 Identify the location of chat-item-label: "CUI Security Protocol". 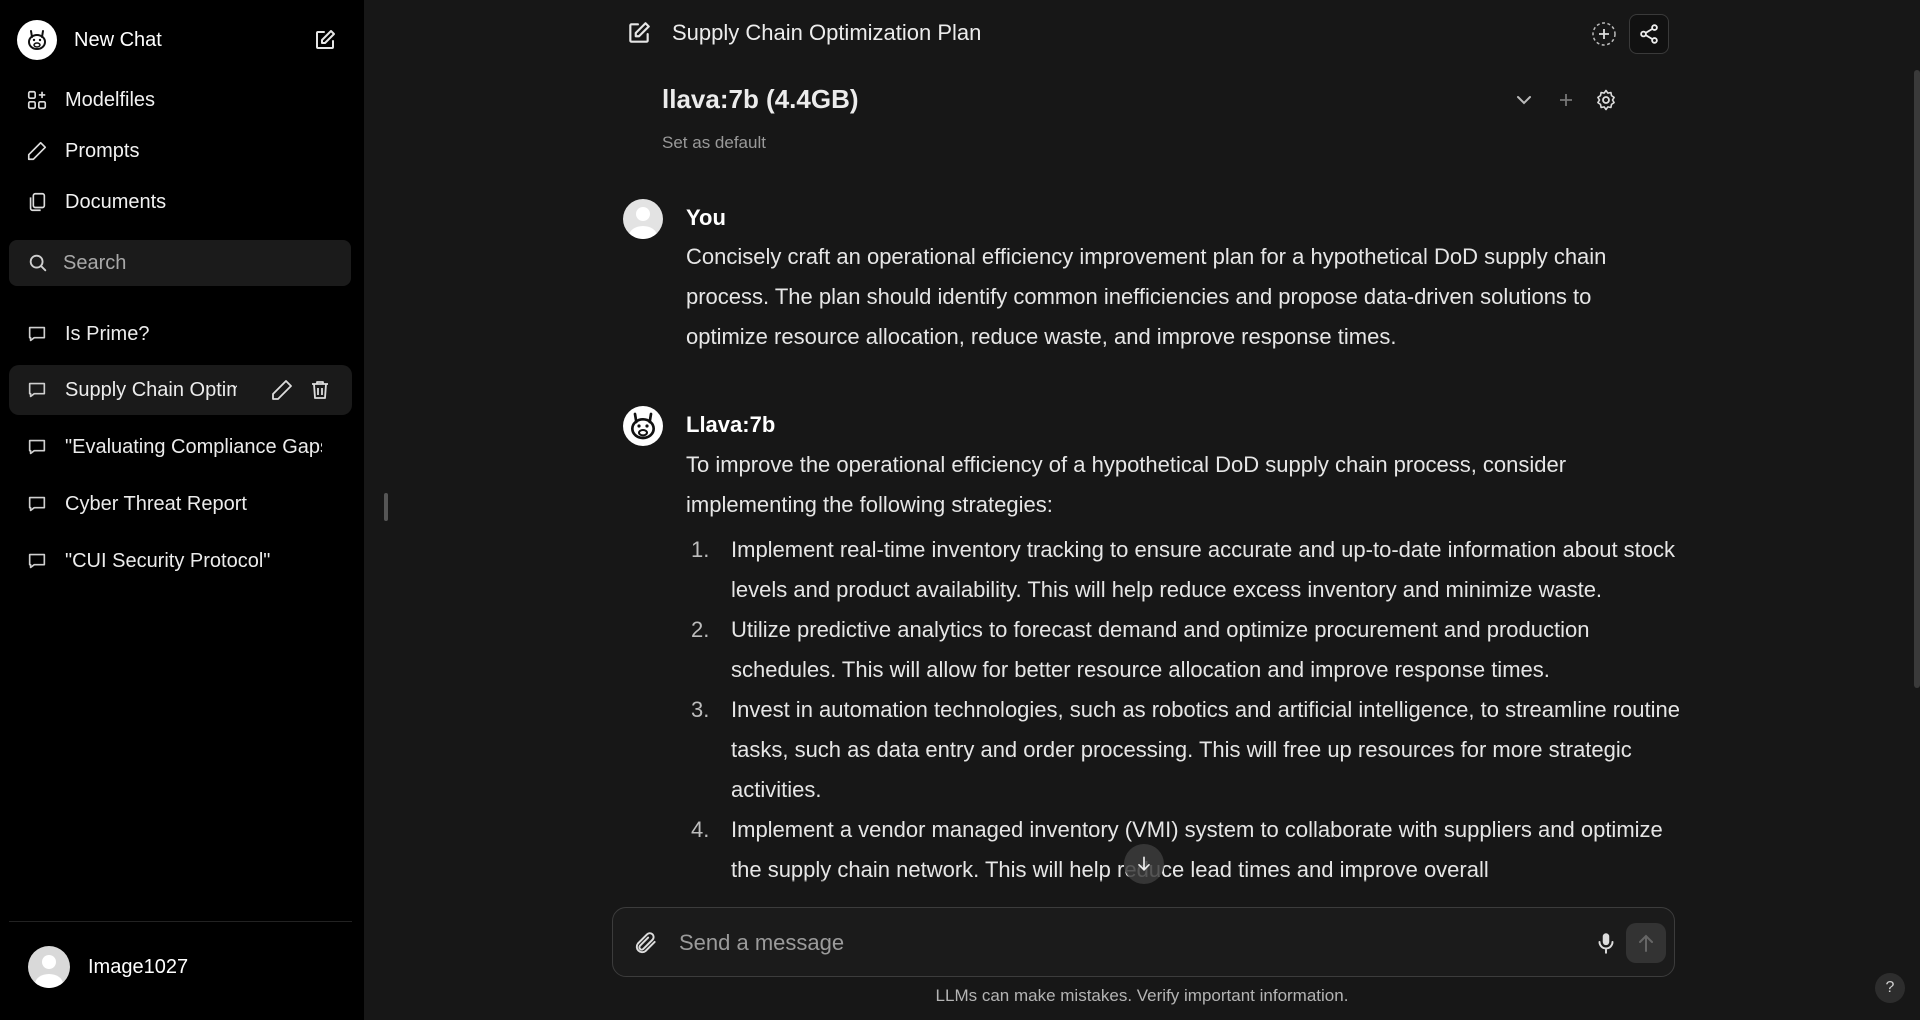
(168, 560).